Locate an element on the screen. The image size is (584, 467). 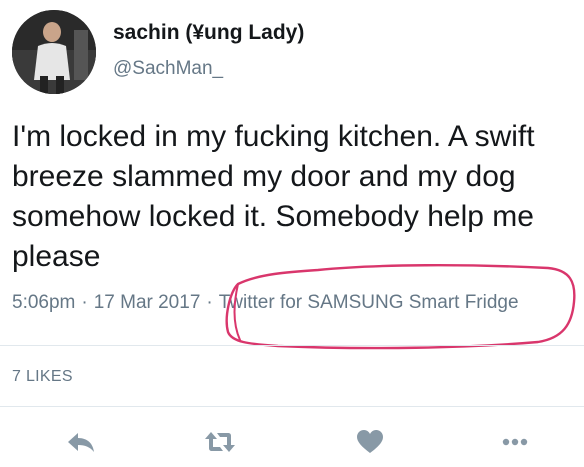
tweet-source: Twitter for SAMSUNG Smart Fridge is located at coordinates (369, 302).